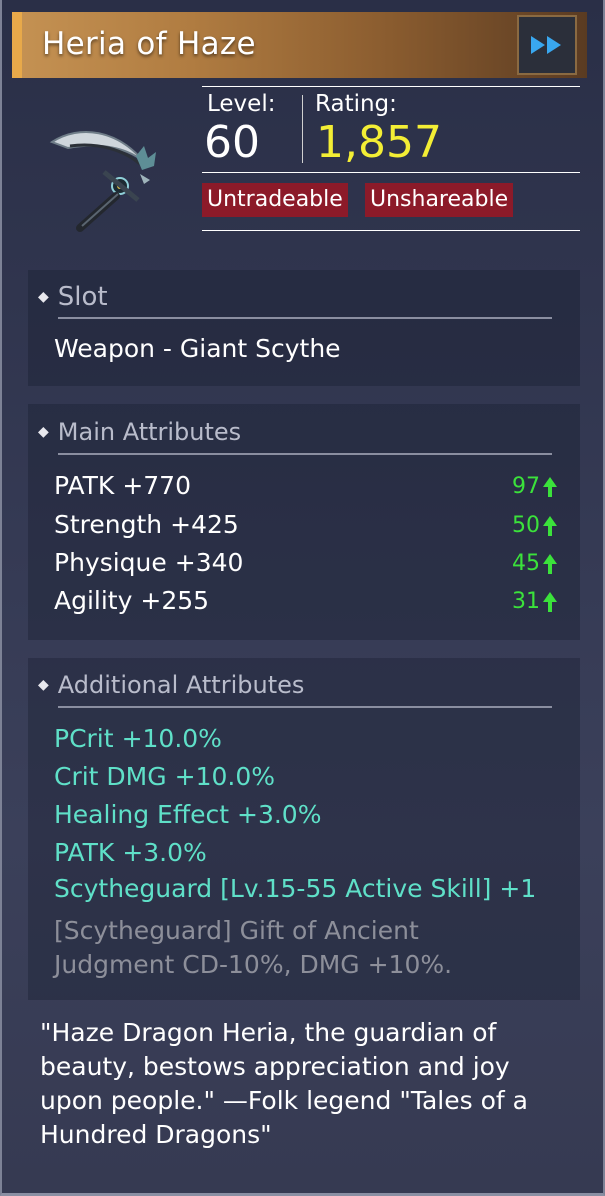 Image resolution: width=605 pixels, height=1196 pixels. What do you see at coordinates (439, 200) in the screenshot?
I see `unshareable-badge: Unshareable` at bounding box center [439, 200].